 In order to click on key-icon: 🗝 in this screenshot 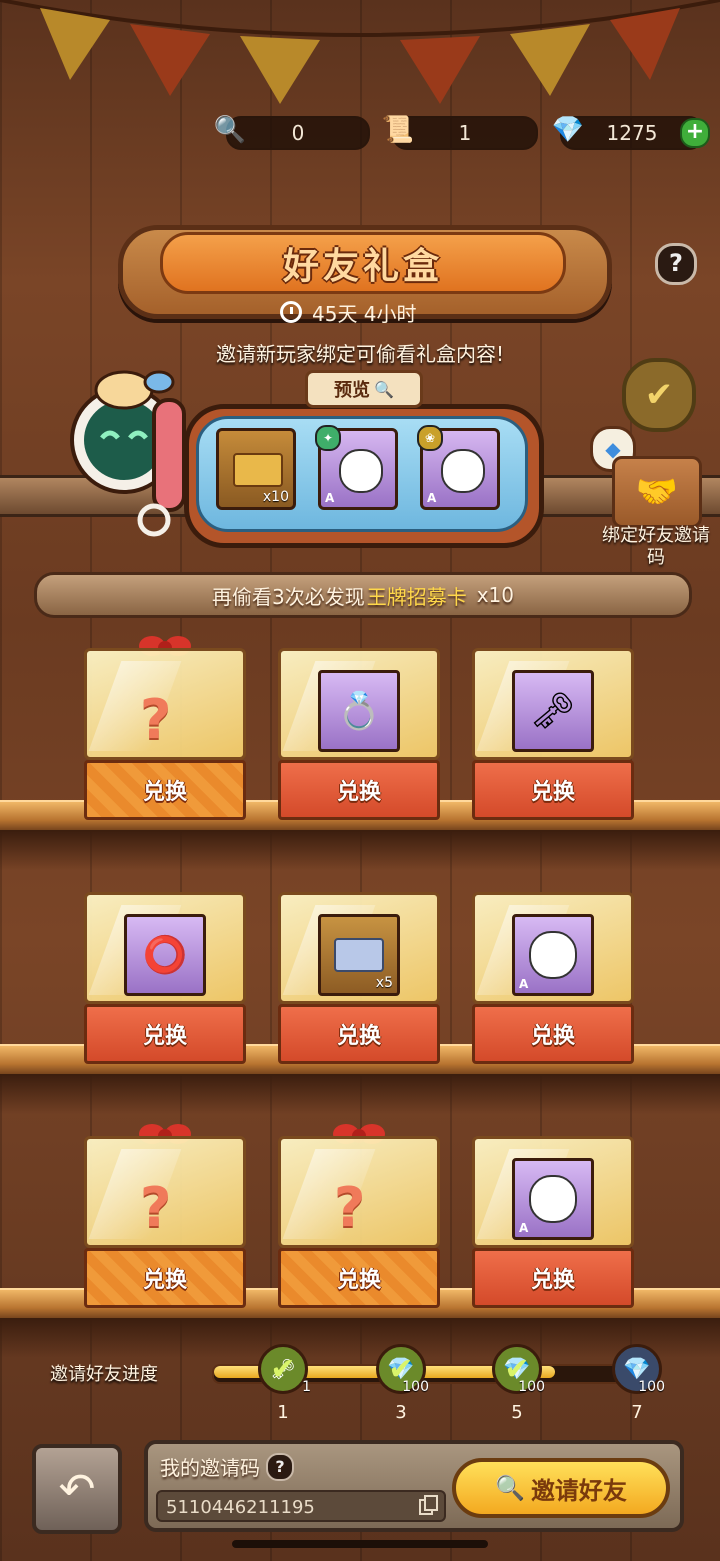, I will do `click(553, 711)`.